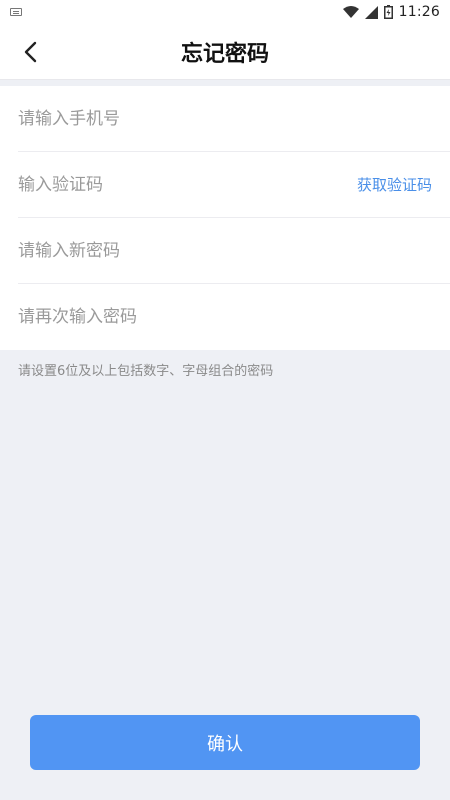 Image resolution: width=450 pixels, height=800 pixels. I want to click on new-password-input, so click(225, 250).